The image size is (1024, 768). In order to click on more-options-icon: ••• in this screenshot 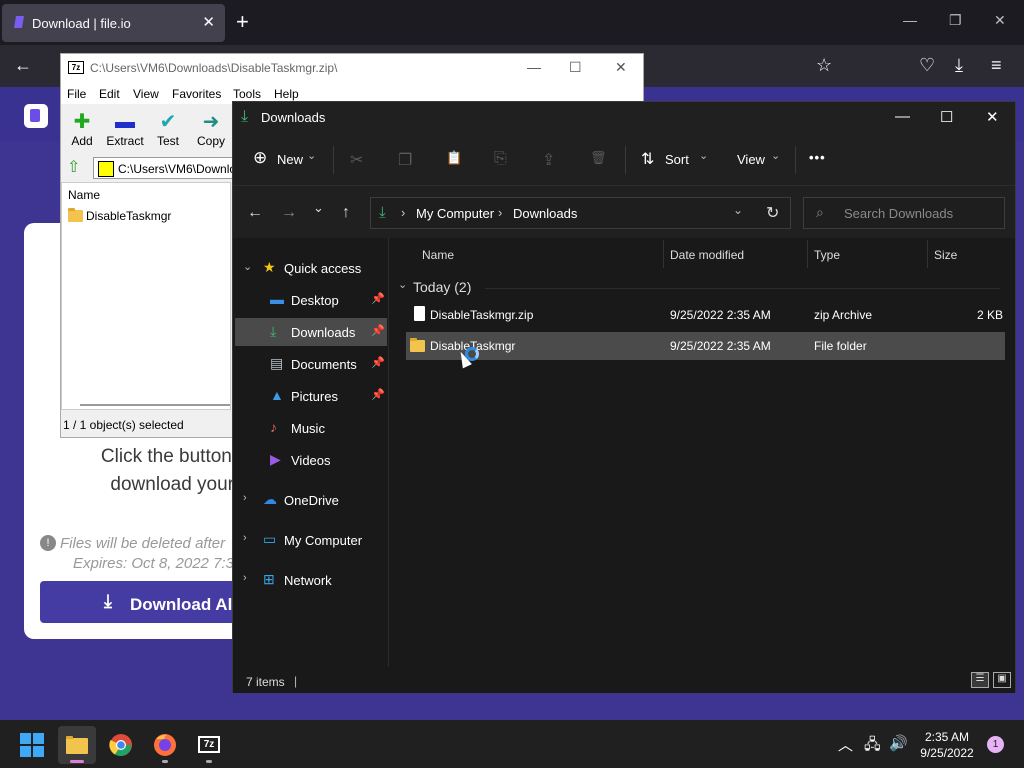, I will do `click(817, 157)`.